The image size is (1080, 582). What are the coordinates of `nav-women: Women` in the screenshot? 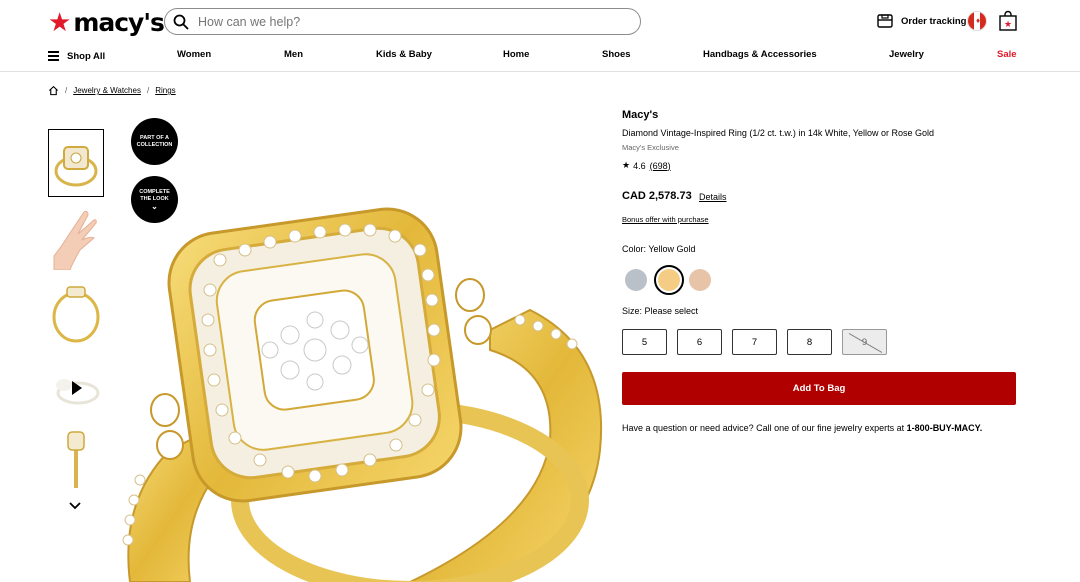 It's located at (194, 54).